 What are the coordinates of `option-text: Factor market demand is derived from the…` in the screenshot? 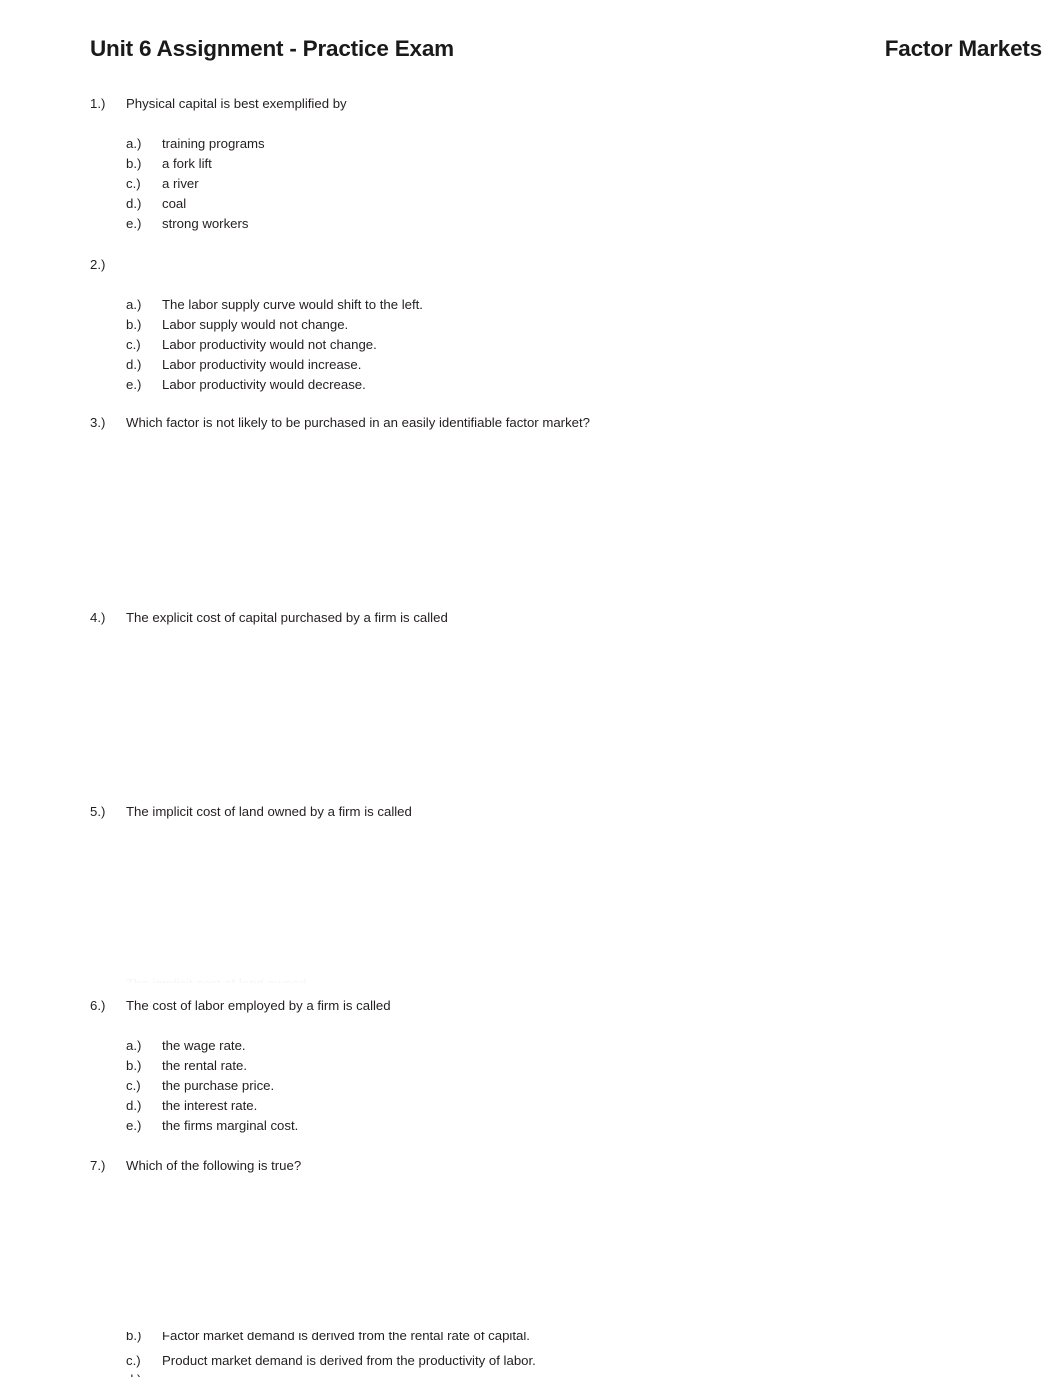 It's located at (346, 1337).